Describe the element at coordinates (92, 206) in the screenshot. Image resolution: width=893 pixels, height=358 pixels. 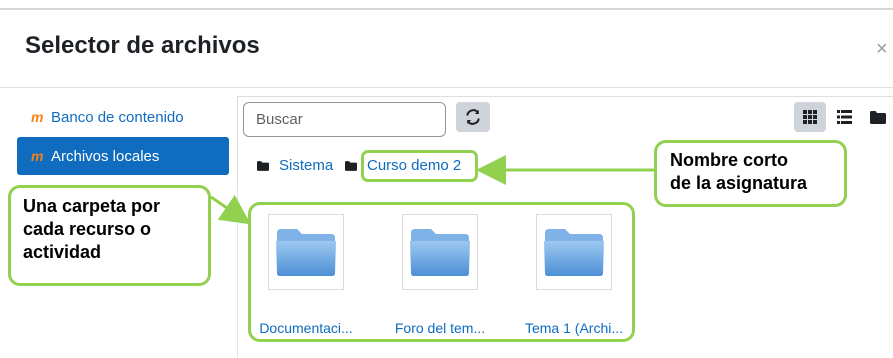
I see `callout-line: Una carpeta por` at that location.